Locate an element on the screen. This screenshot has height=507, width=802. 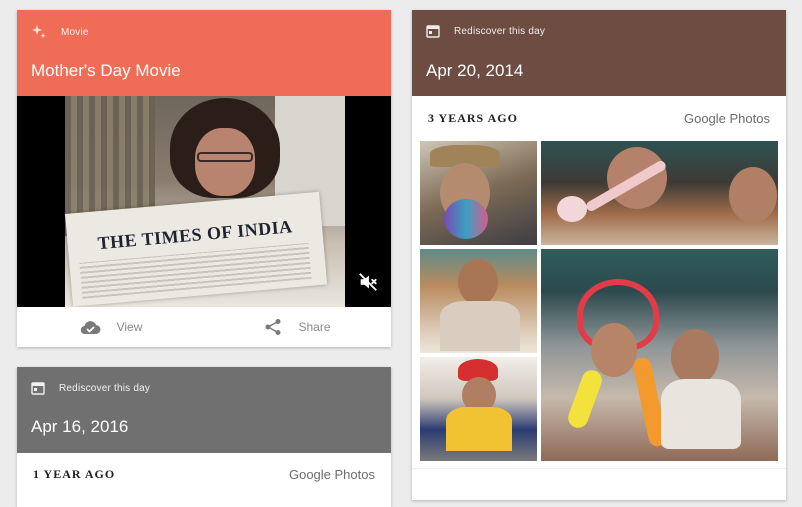
rediscover-2016-header: Rediscover this day Apr 16, 2016 is located at coordinates (204, 410).